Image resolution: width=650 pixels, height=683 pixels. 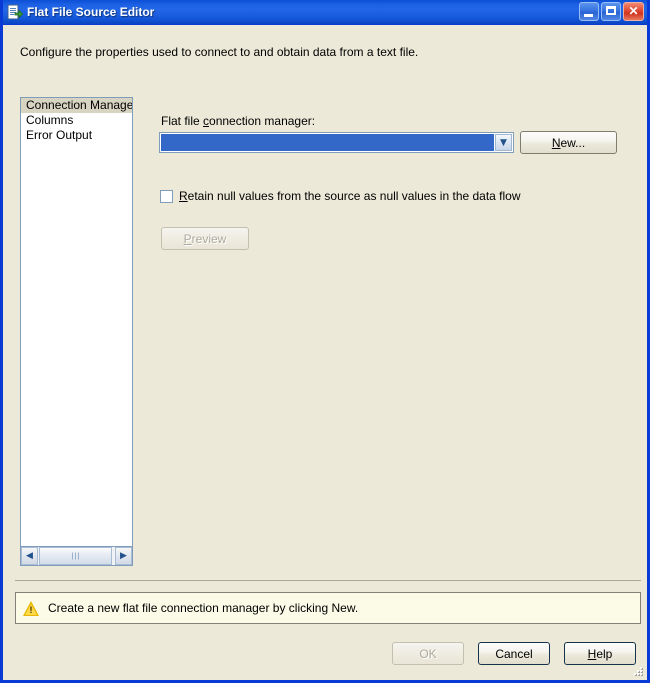 What do you see at coordinates (589, 11) in the screenshot?
I see `minimize-button` at bounding box center [589, 11].